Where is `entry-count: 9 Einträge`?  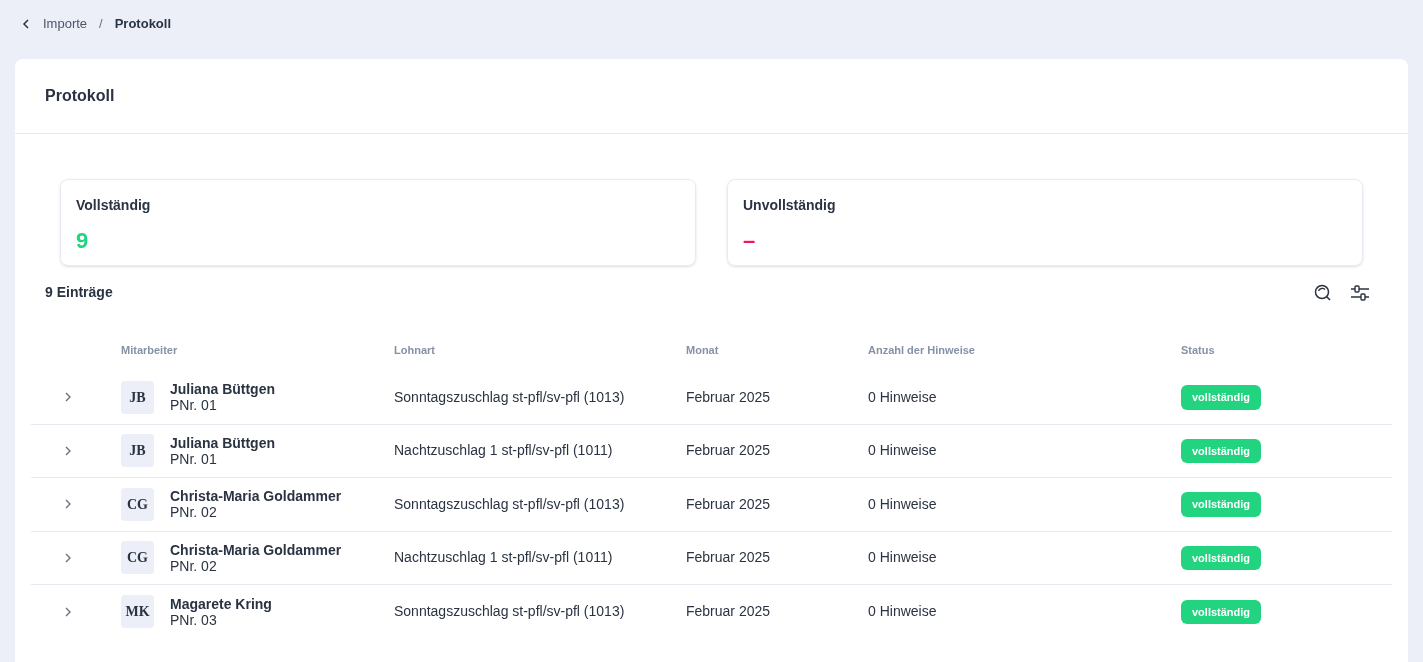 entry-count: 9 Einträge is located at coordinates (79, 292).